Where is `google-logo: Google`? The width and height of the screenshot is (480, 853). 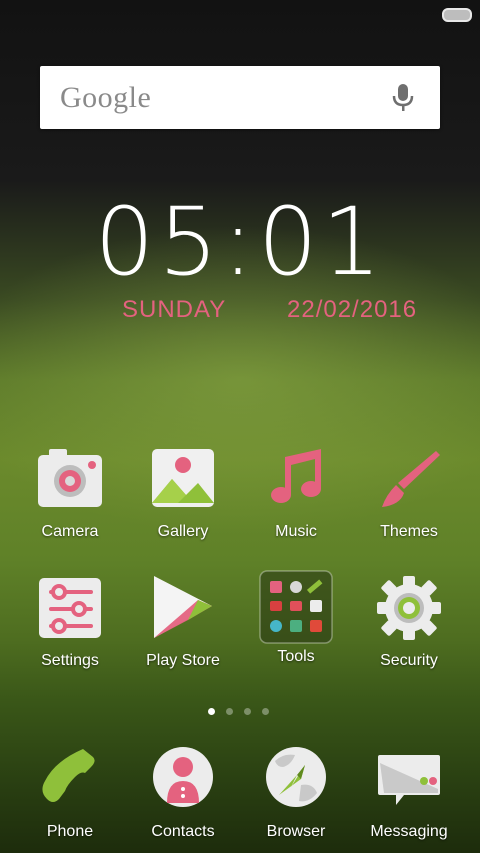 google-logo: Google is located at coordinates (106, 97).